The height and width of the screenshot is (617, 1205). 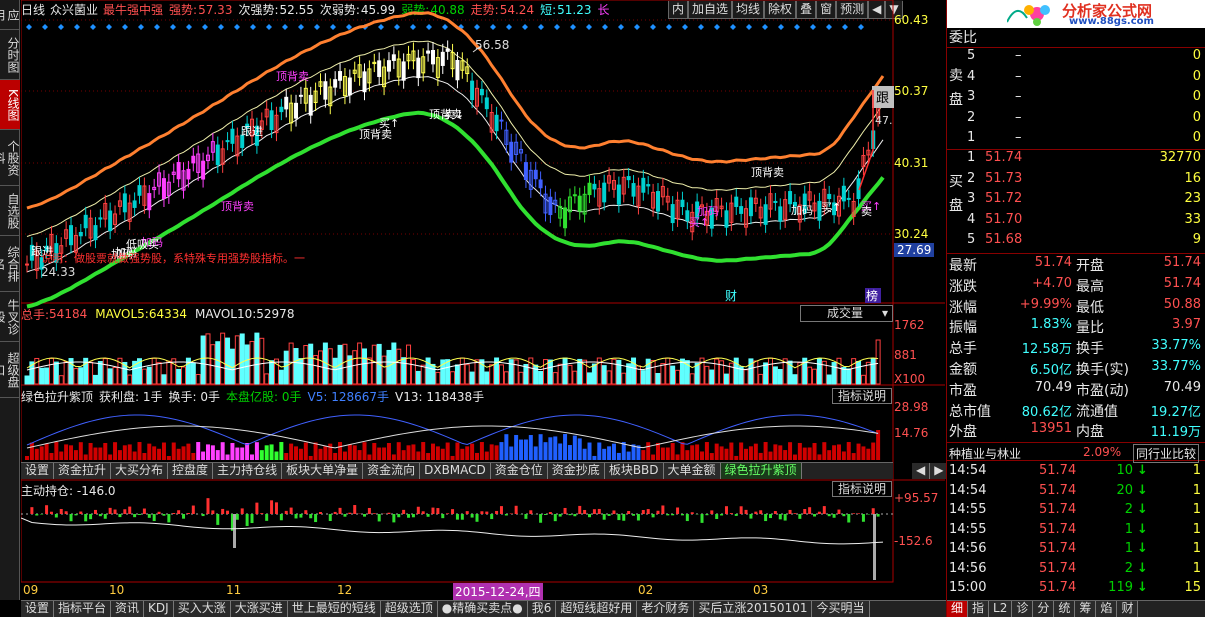 What do you see at coordinates (482, 609) in the screenshot?
I see `bottom-tab-8: ●精确买卖点●` at bounding box center [482, 609].